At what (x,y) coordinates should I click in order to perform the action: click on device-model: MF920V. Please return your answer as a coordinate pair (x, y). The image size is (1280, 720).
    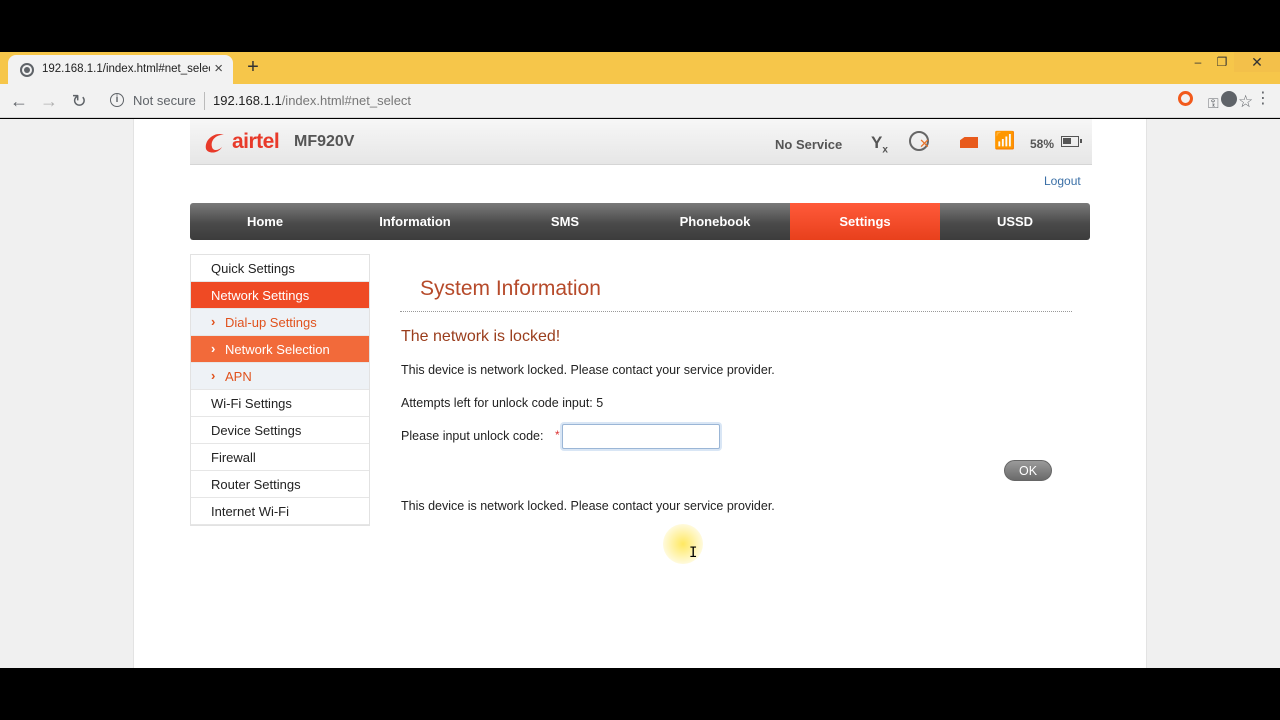
    Looking at the image, I should click on (324, 141).